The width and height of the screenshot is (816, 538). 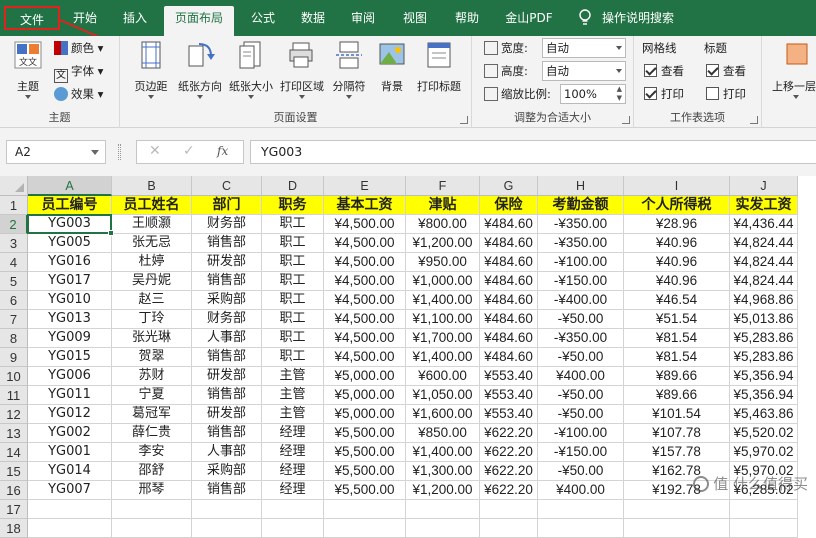 What do you see at coordinates (14, 509) in the screenshot?
I see `row-header: 17` at bounding box center [14, 509].